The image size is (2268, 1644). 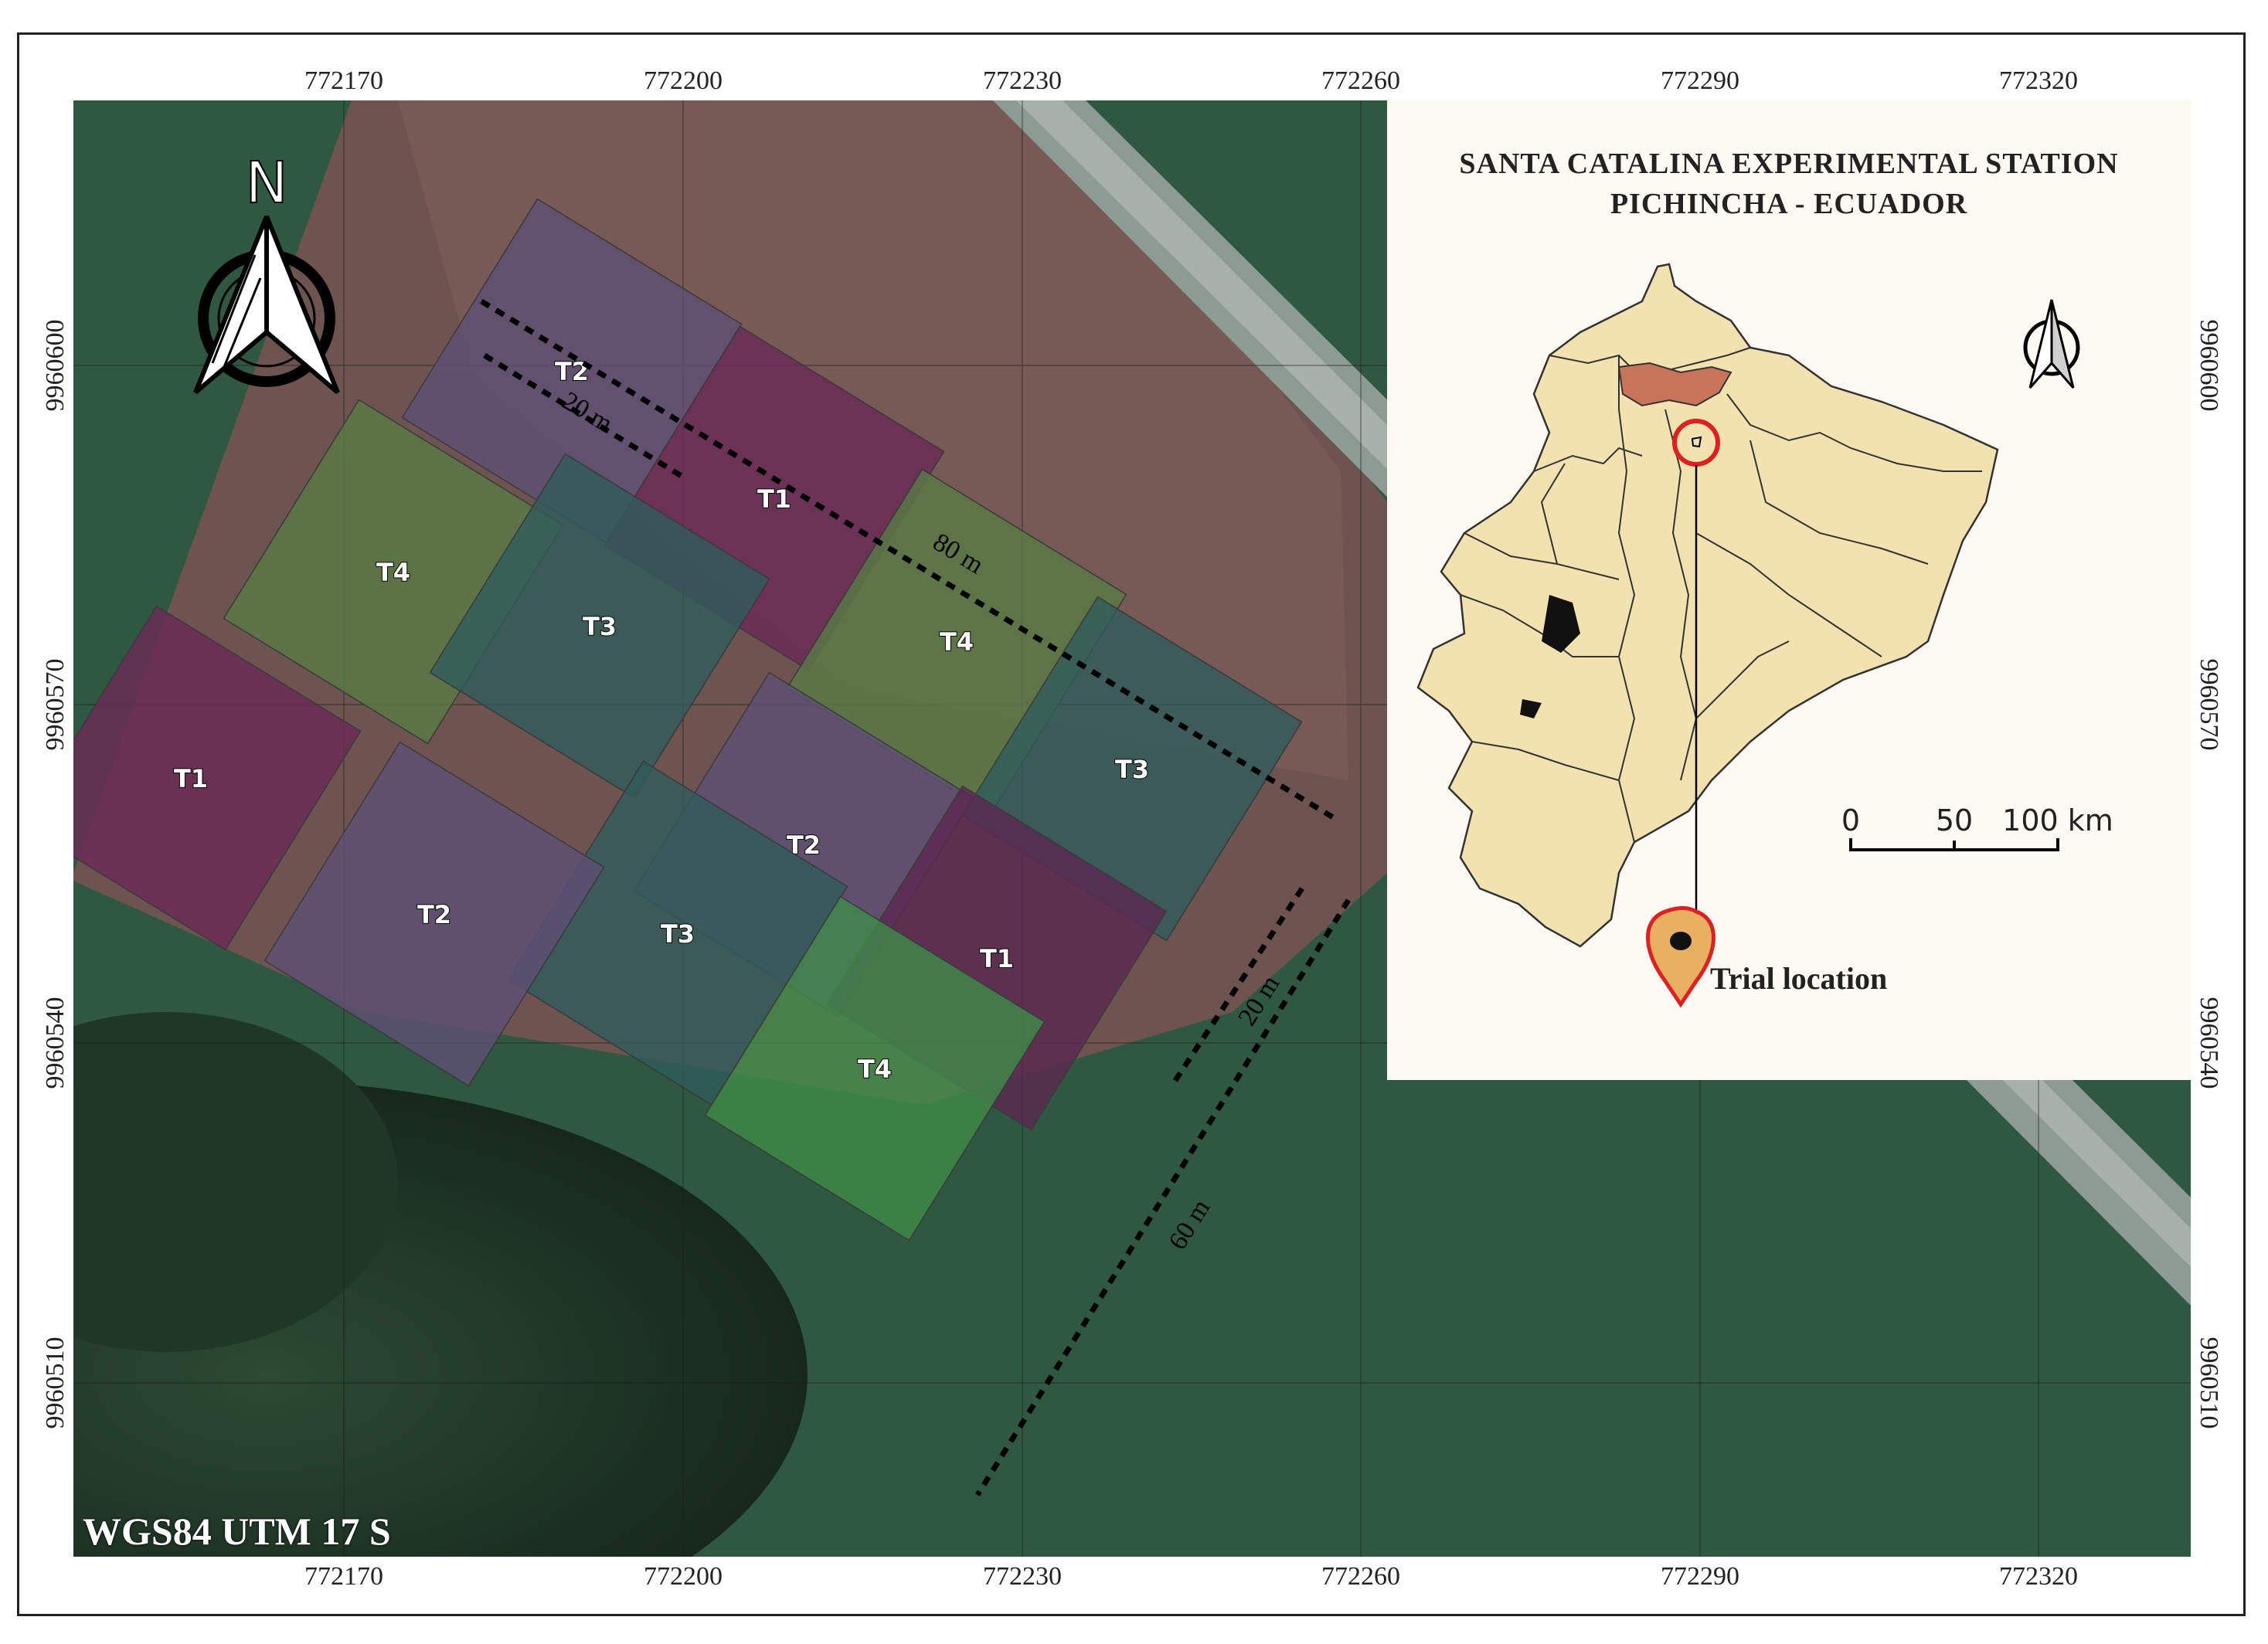 What do you see at coordinates (2038, 1576) in the screenshot?
I see `x-tick-bottom: 772320` at bounding box center [2038, 1576].